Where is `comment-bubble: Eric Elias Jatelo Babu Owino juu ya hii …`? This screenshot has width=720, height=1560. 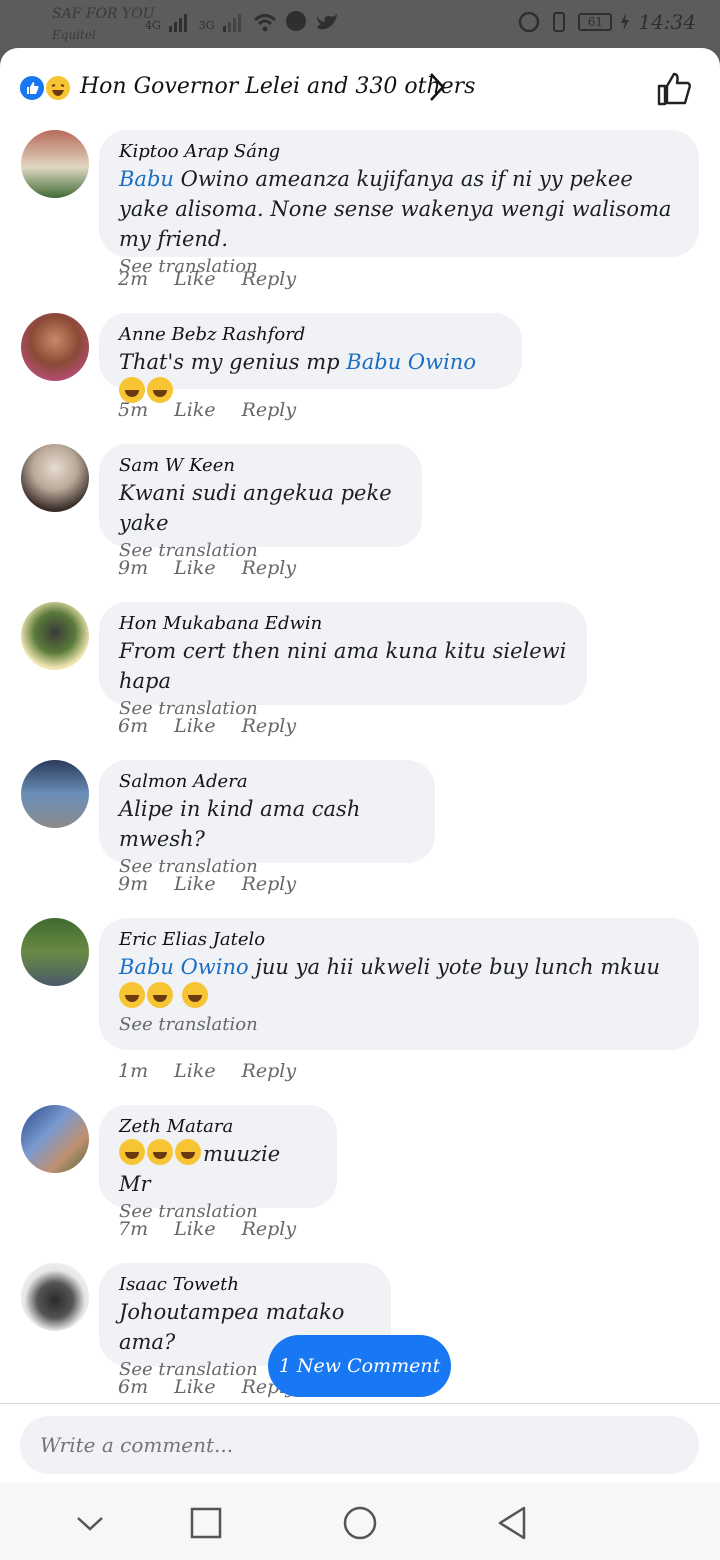
comment-bubble: Eric Elias Jatelo Babu Owino juu ya hii … is located at coordinates (399, 984).